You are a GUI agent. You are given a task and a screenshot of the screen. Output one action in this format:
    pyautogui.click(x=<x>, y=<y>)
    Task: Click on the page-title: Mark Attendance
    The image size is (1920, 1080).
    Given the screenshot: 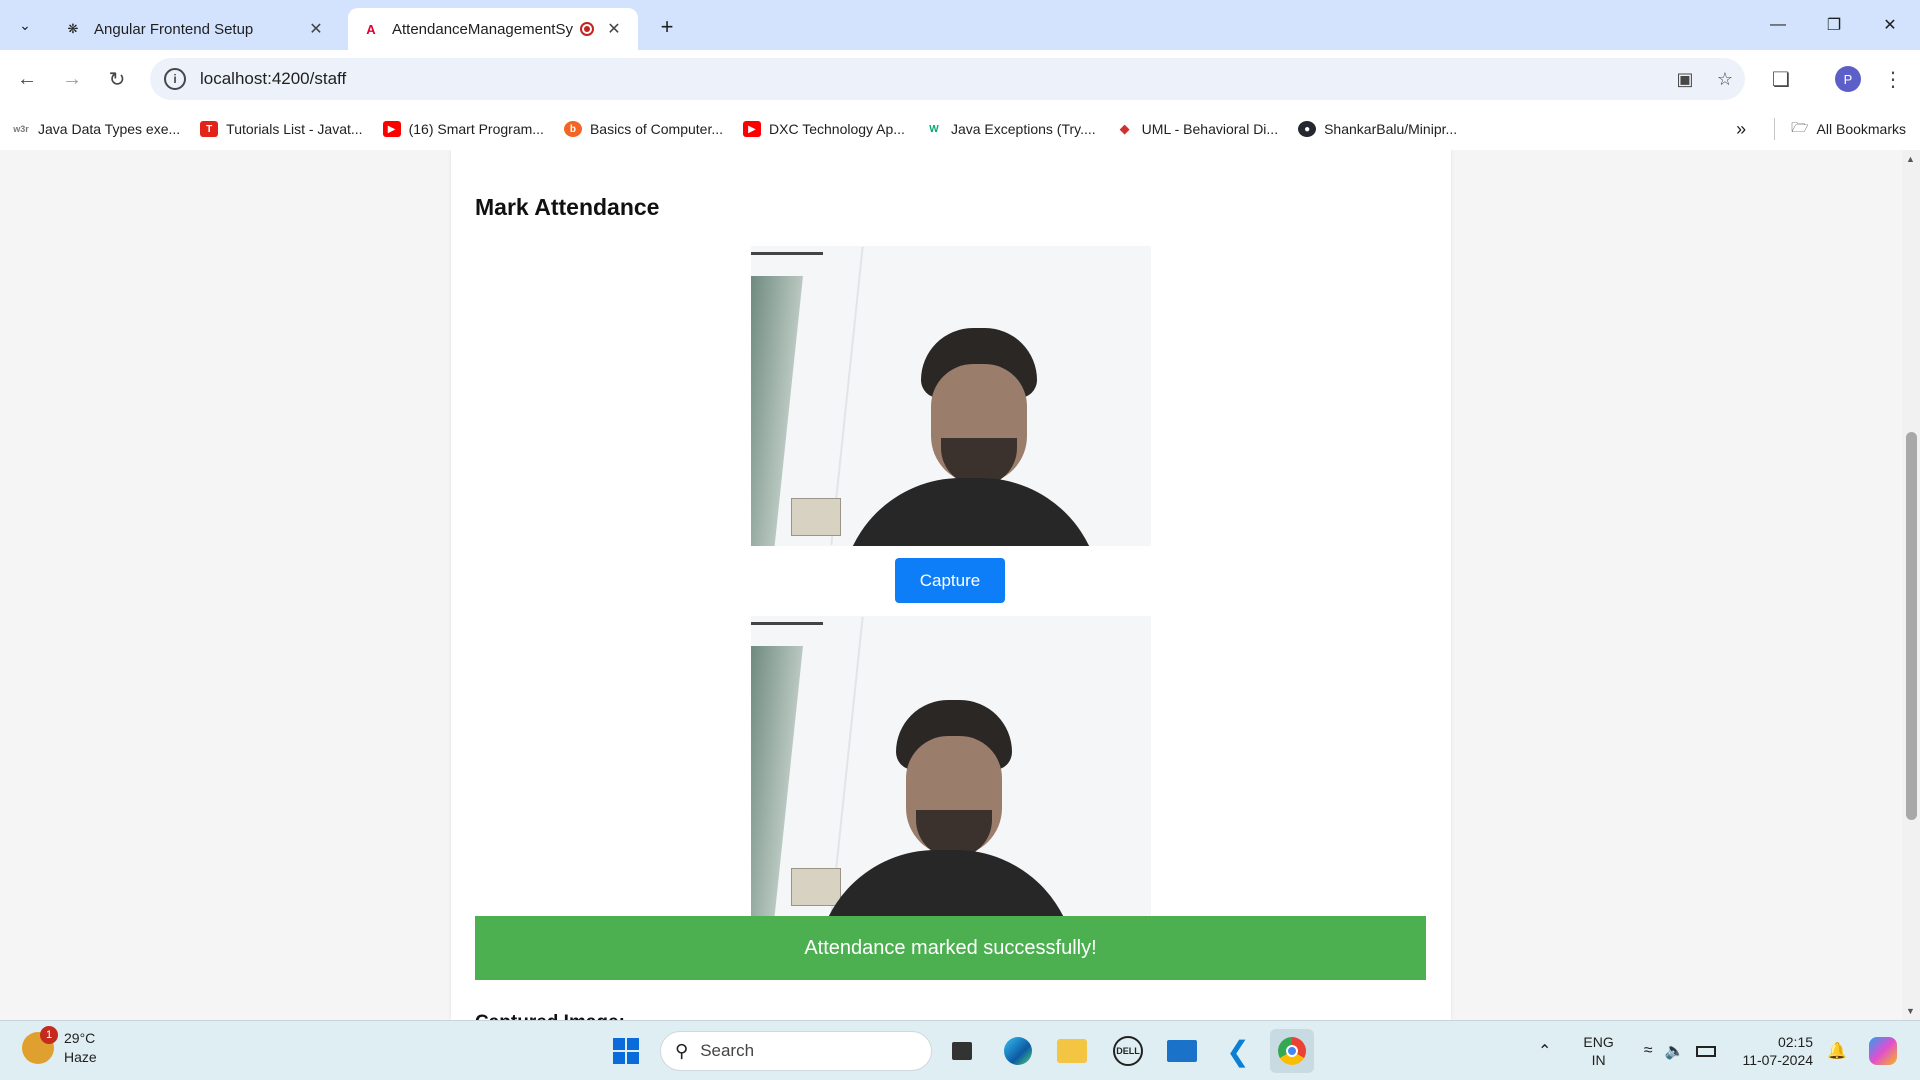 What is the action you would take?
    pyautogui.click(x=567, y=207)
    